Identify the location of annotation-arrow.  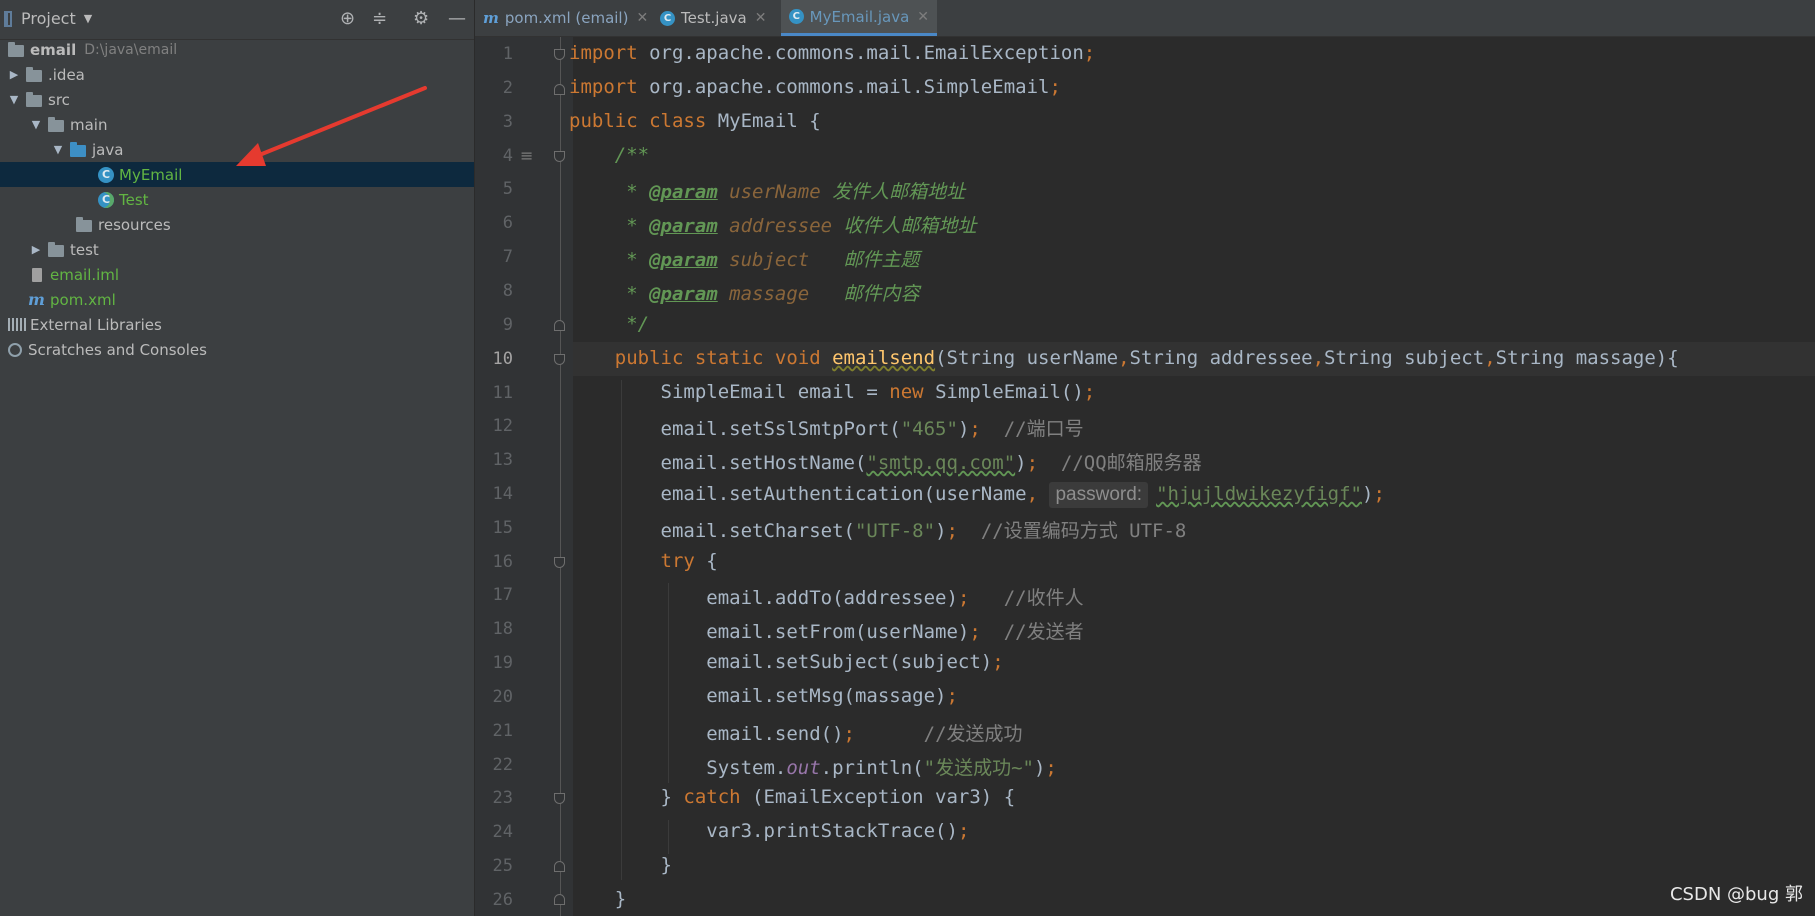
(331, 126).